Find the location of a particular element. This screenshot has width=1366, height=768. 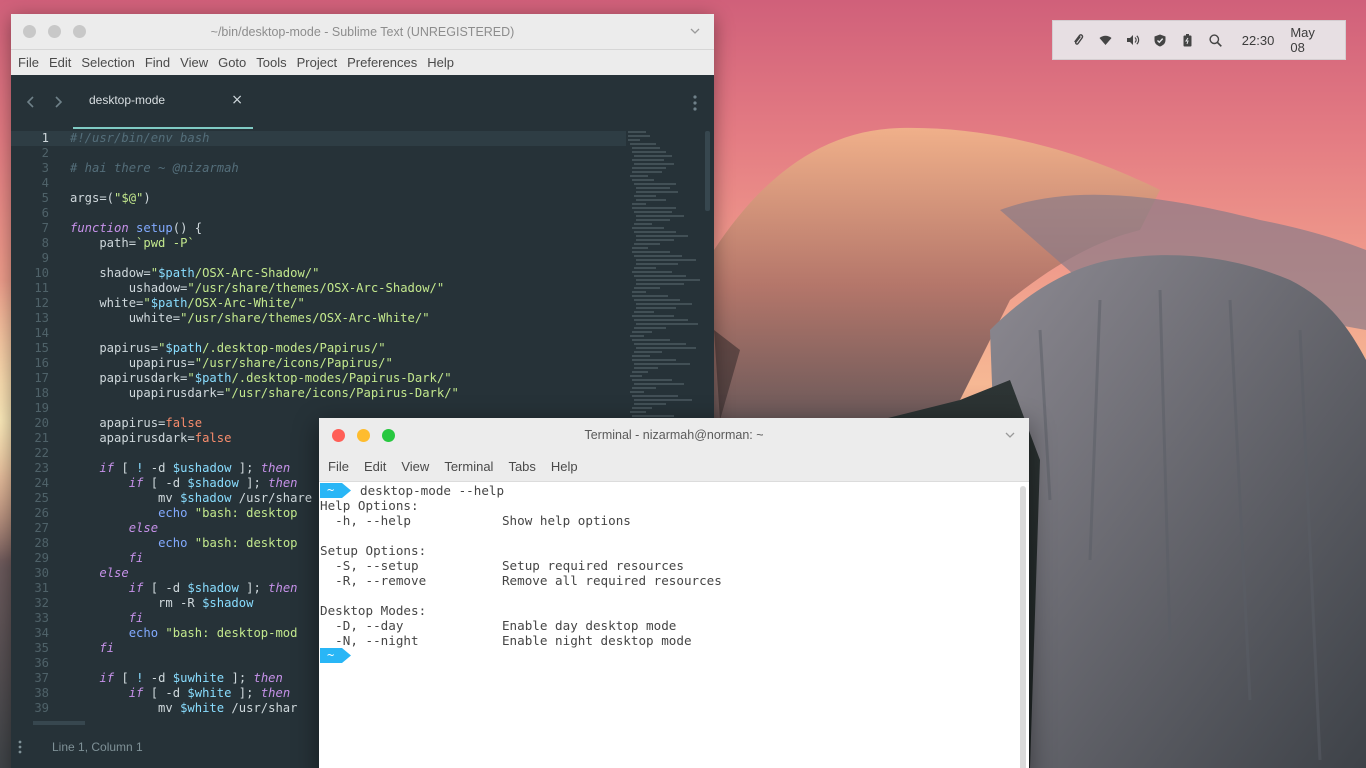

vertical-scrollbar is located at coordinates (707, 171).